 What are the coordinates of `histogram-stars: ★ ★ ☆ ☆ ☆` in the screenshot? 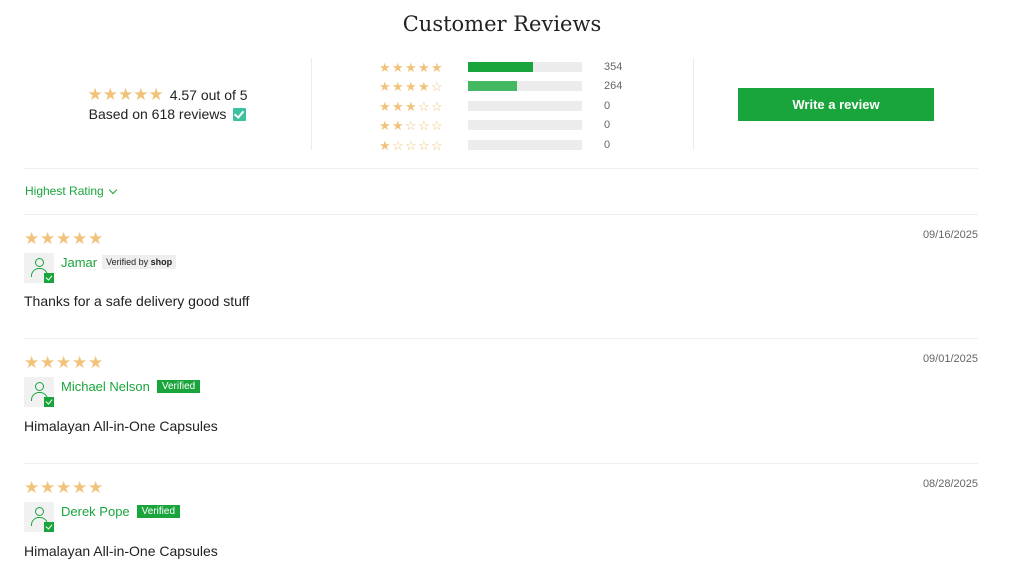 It's located at (419, 125).